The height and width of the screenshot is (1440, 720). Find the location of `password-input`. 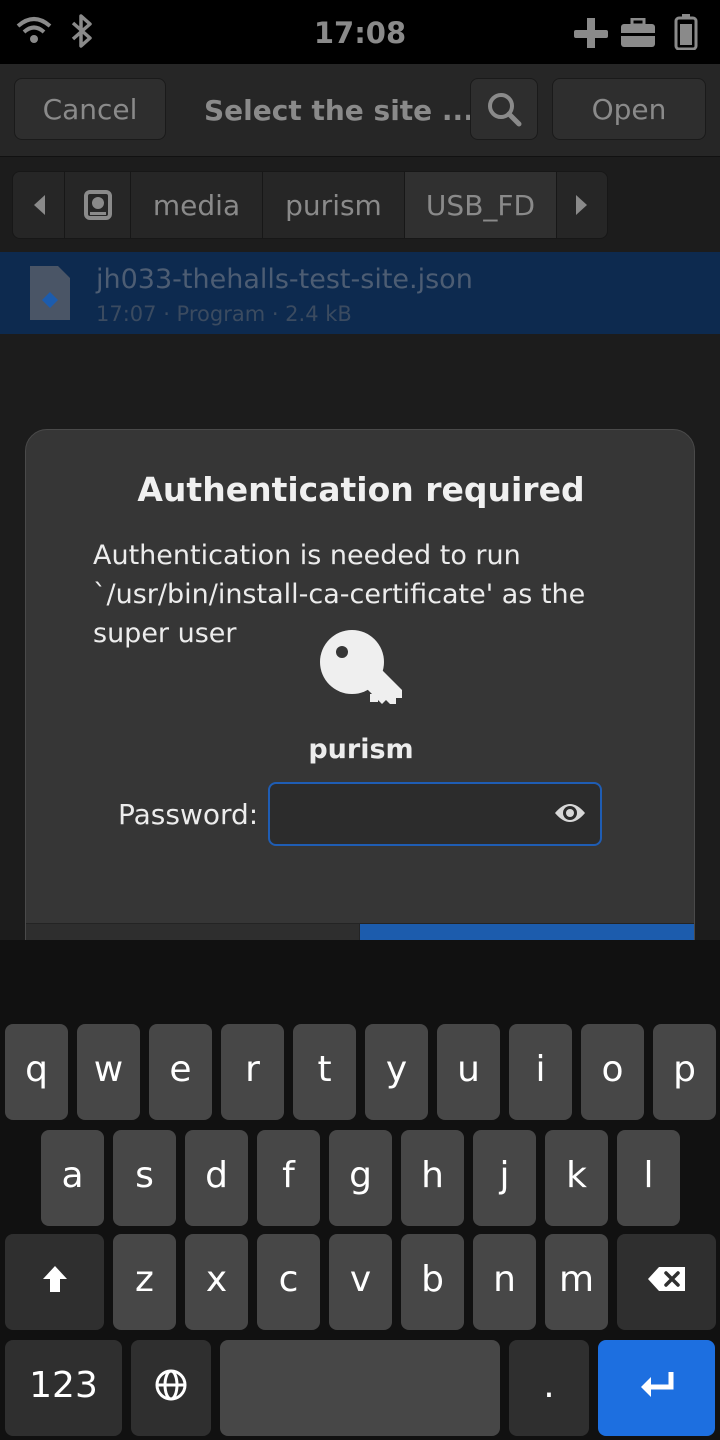

password-input is located at coordinates (405, 814).